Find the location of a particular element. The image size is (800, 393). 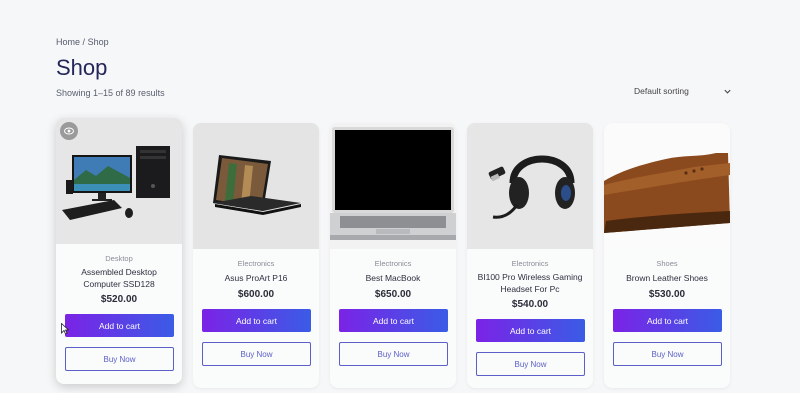

product-price: $520.00 is located at coordinates (119, 299).